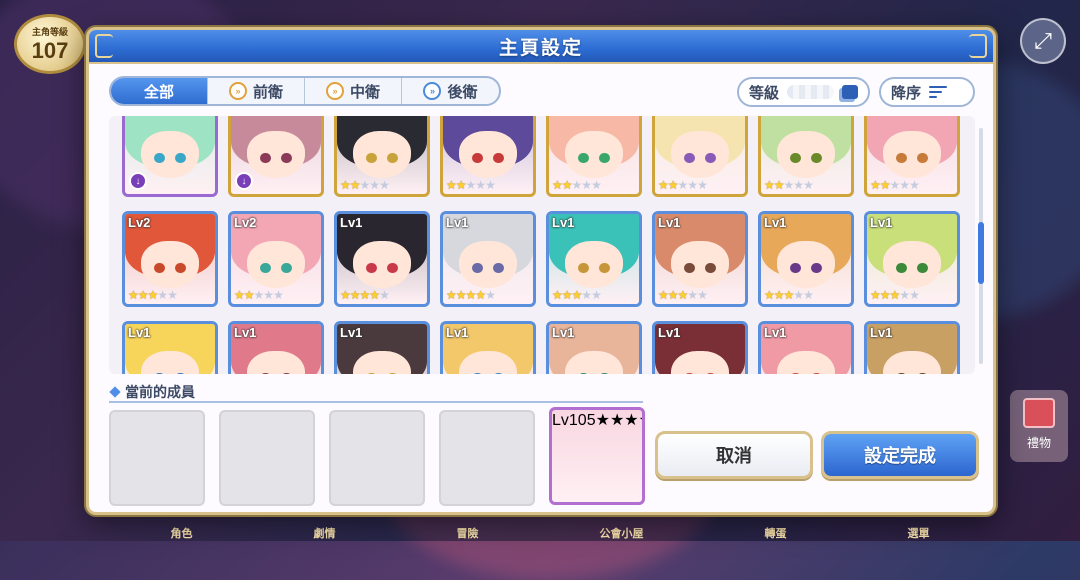 This screenshot has height=580, width=1080. What do you see at coordinates (981, 253) in the screenshot?
I see `scrollbar-thumb` at bounding box center [981, 253].